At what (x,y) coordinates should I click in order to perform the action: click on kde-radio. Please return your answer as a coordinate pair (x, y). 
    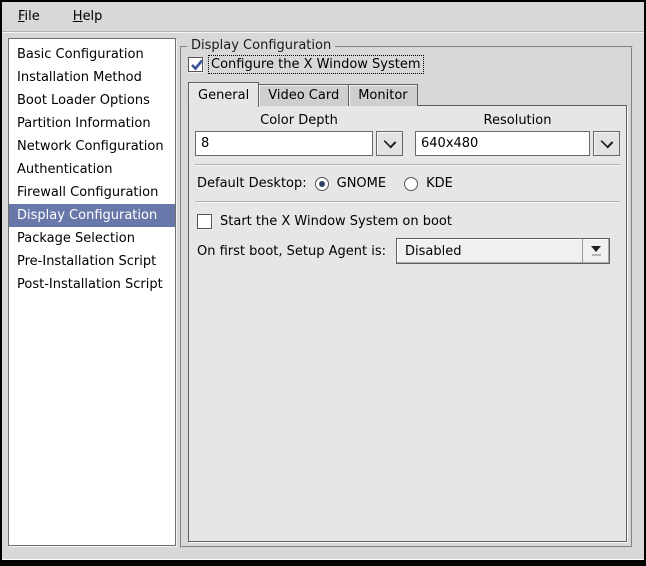
    Looking at the image, I should click on (411, 183).